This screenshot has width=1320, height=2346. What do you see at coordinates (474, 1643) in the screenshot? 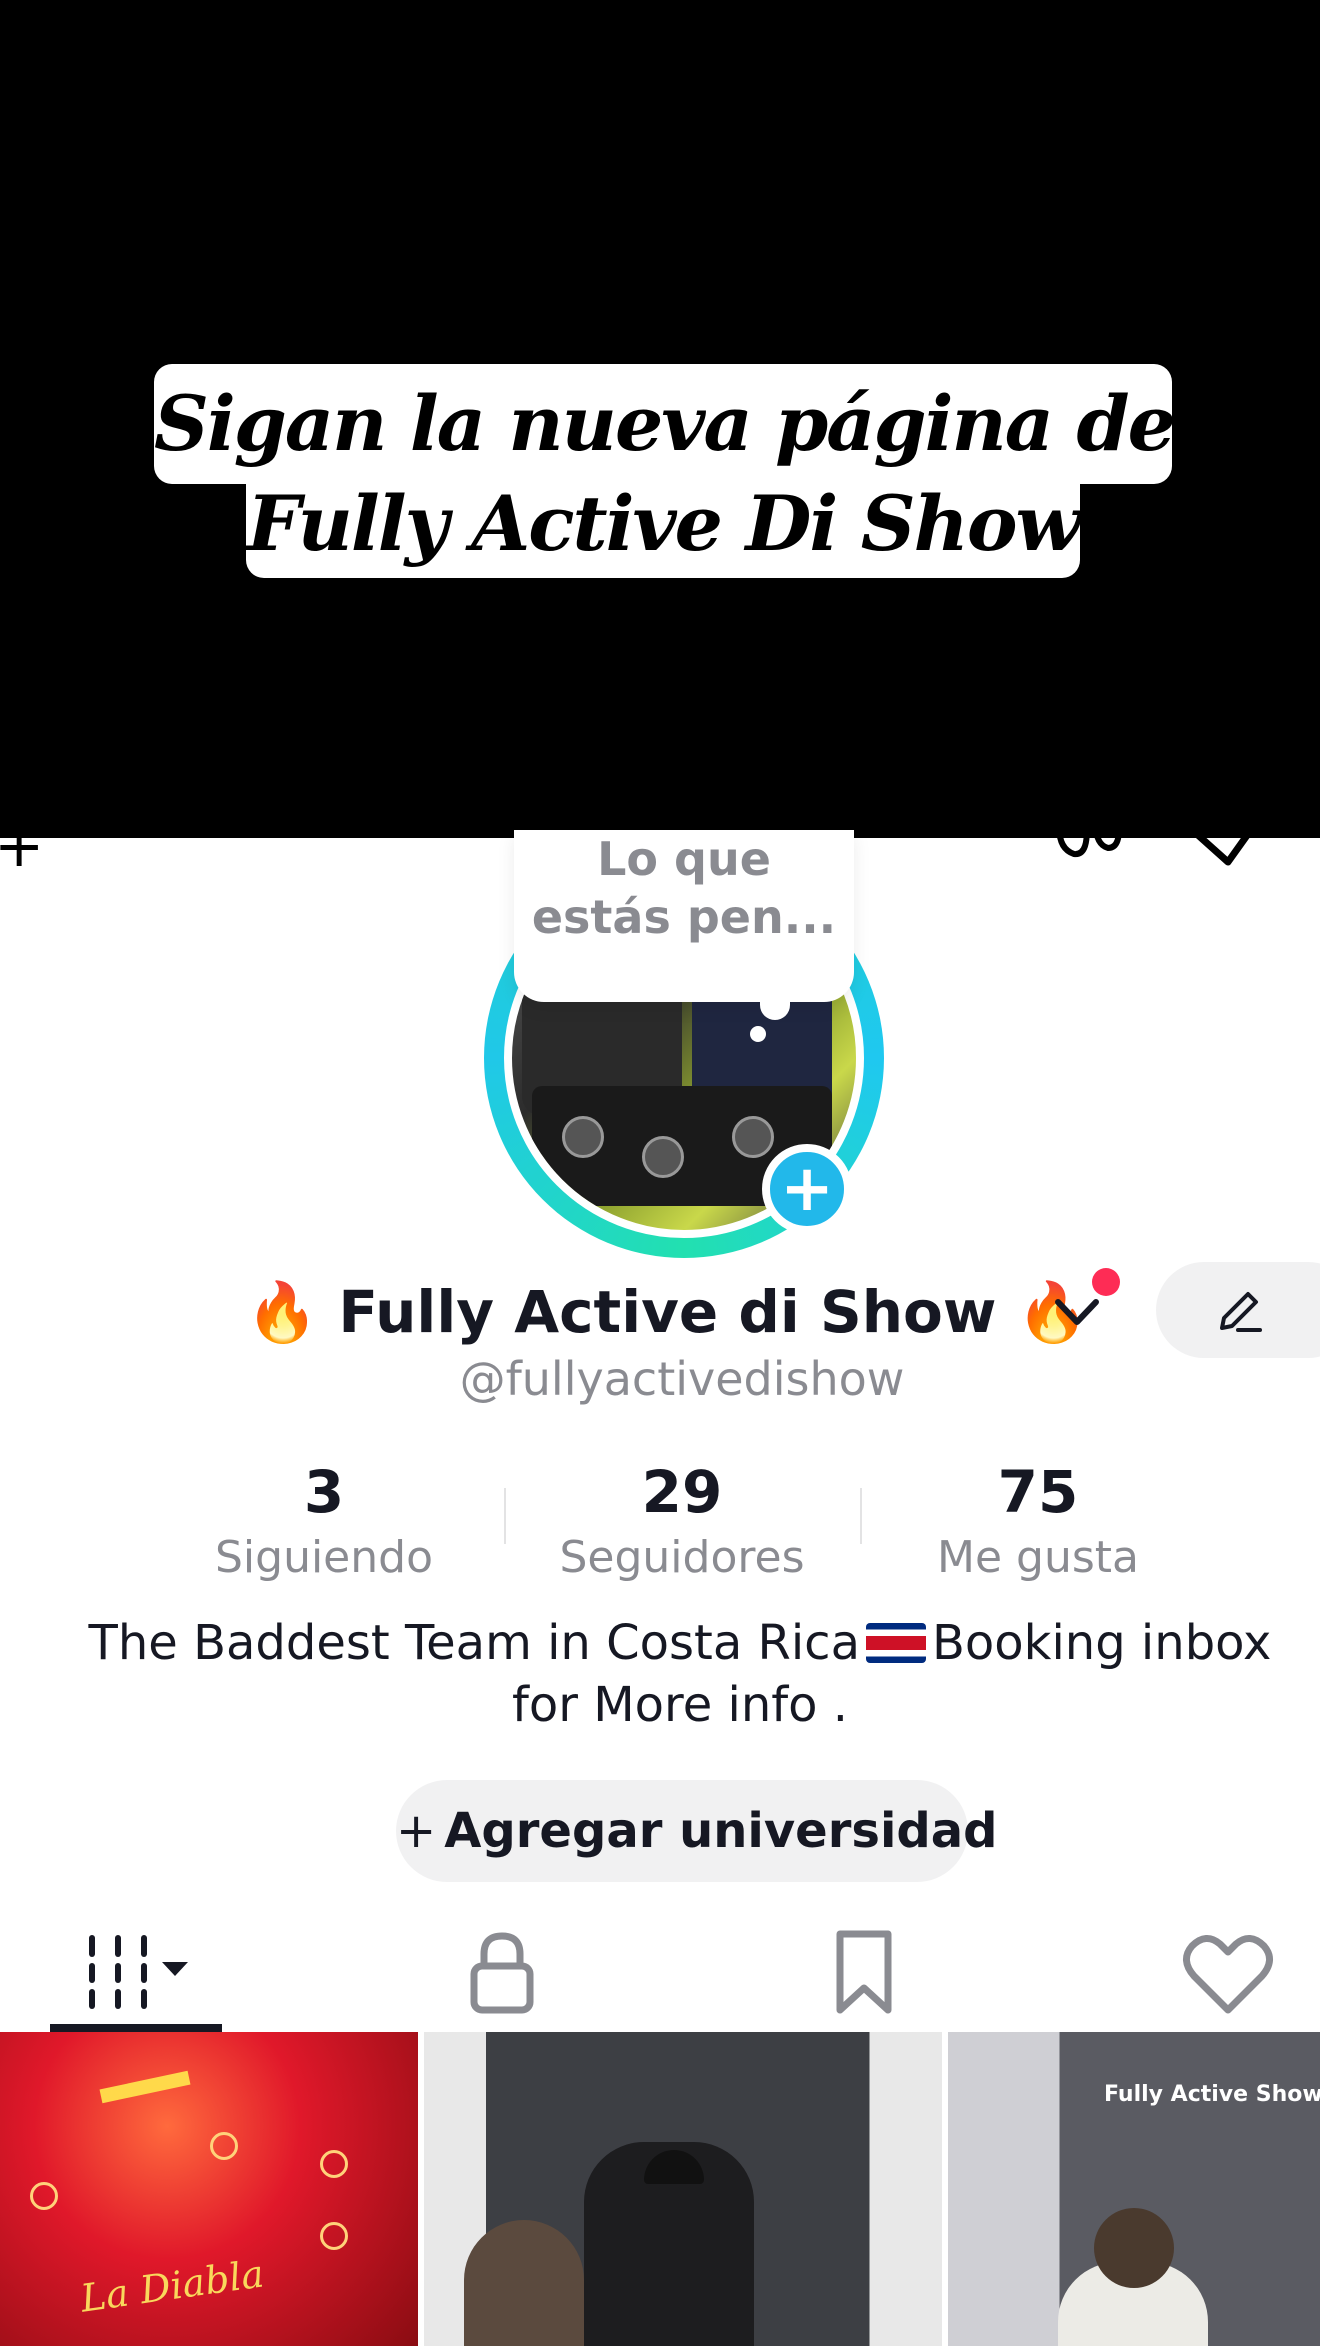
I see `bio-text-start: The Baddest Team in Costa Rica` at bounding box center [474, 1643].